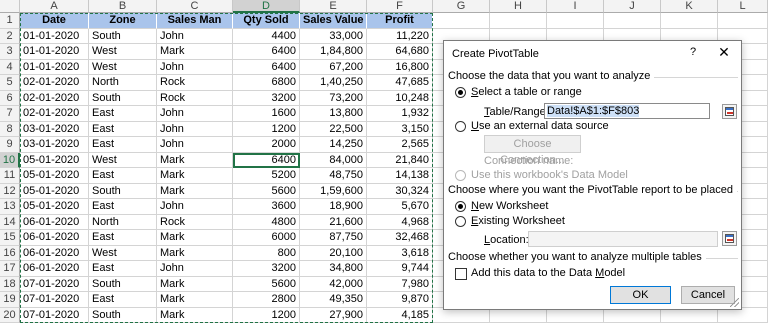 This screenshot has height=323, width=768. I want to click on row-header-20: 20, so click(10, 315).